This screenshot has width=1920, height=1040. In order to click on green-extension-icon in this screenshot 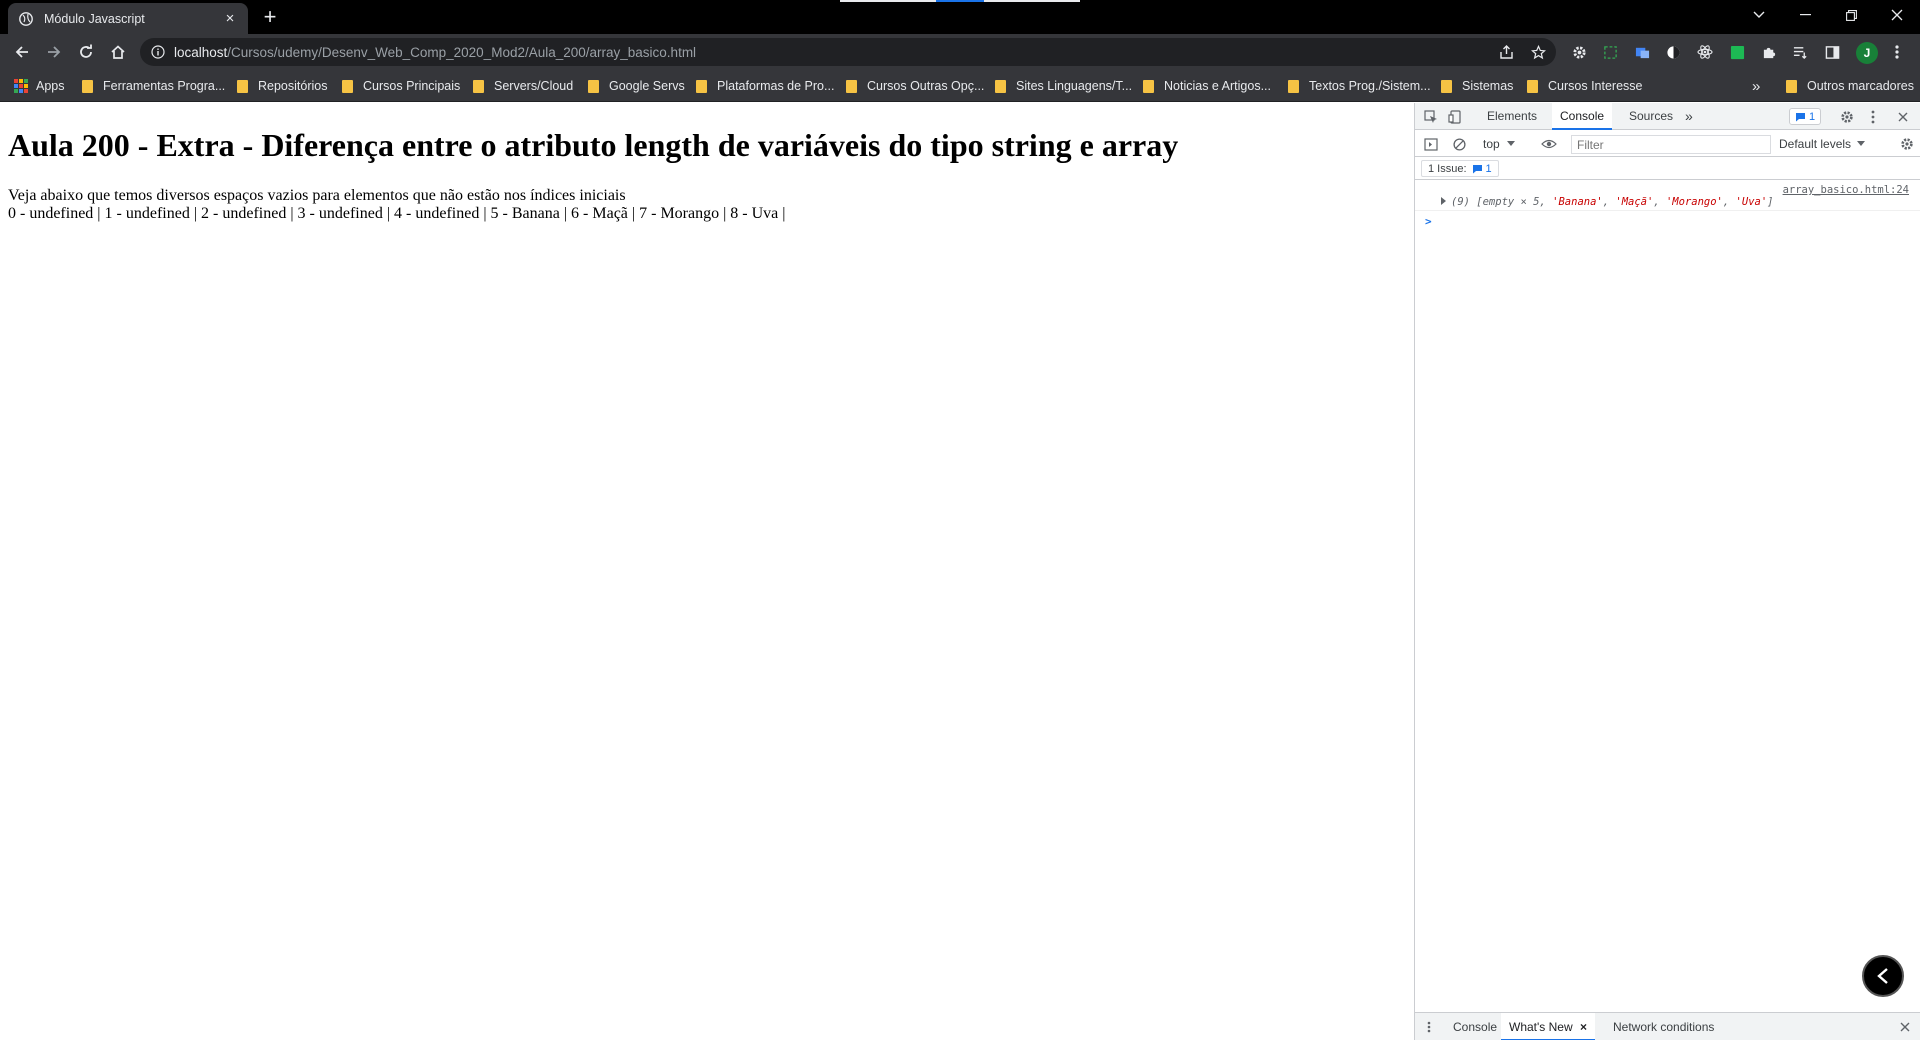, I will do `click(1737, 52)`.